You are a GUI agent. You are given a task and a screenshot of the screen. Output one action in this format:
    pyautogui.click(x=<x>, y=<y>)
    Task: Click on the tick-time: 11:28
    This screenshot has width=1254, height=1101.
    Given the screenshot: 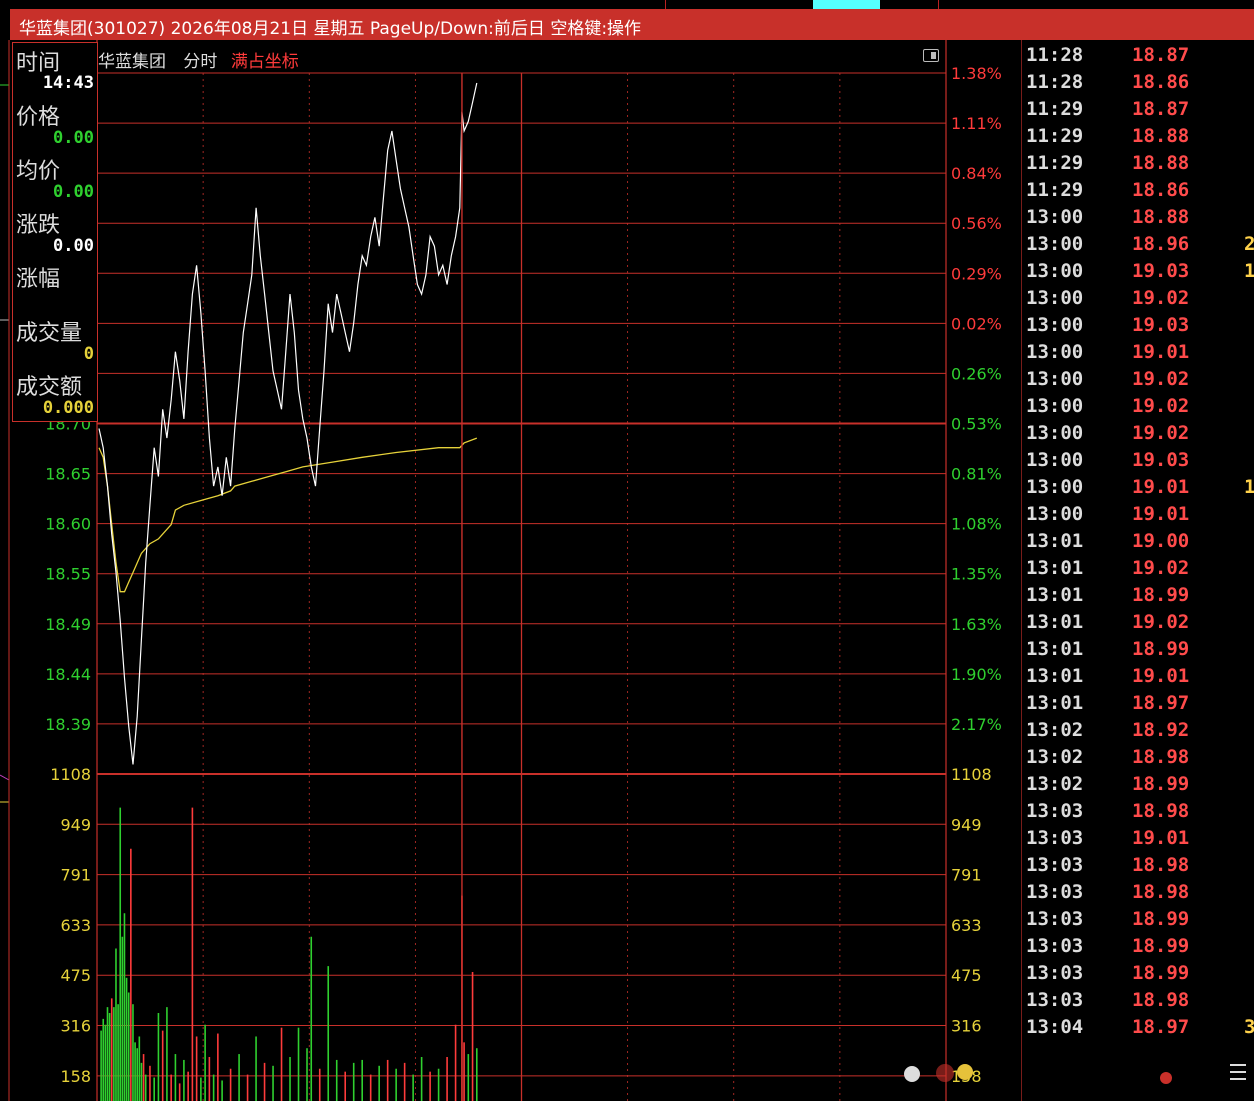 What is the action you would take?
    pyautogui.click(x=1055, y=82)
    